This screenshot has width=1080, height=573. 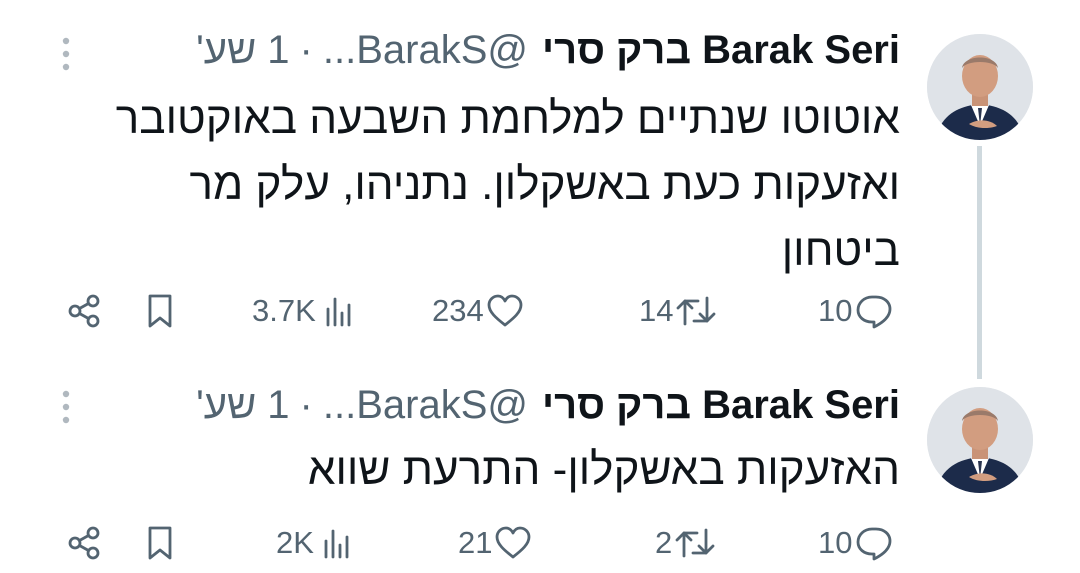 I want to click on views-button: 3.7K, so click(x=304, y=311).